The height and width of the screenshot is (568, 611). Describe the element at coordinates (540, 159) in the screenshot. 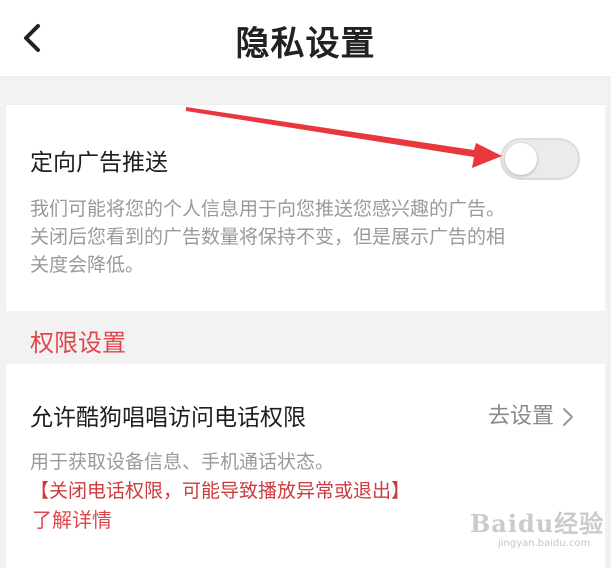

I see `ad-push-toggle` at that location.